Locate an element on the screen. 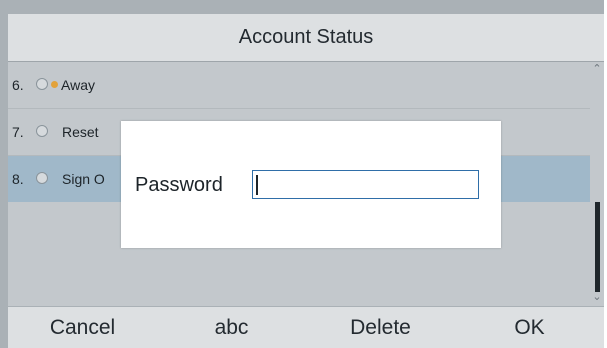 The height and width of the screenshot is (348, 607). chevron-up-icon: ⌃ is located at coordinates (597, 69).